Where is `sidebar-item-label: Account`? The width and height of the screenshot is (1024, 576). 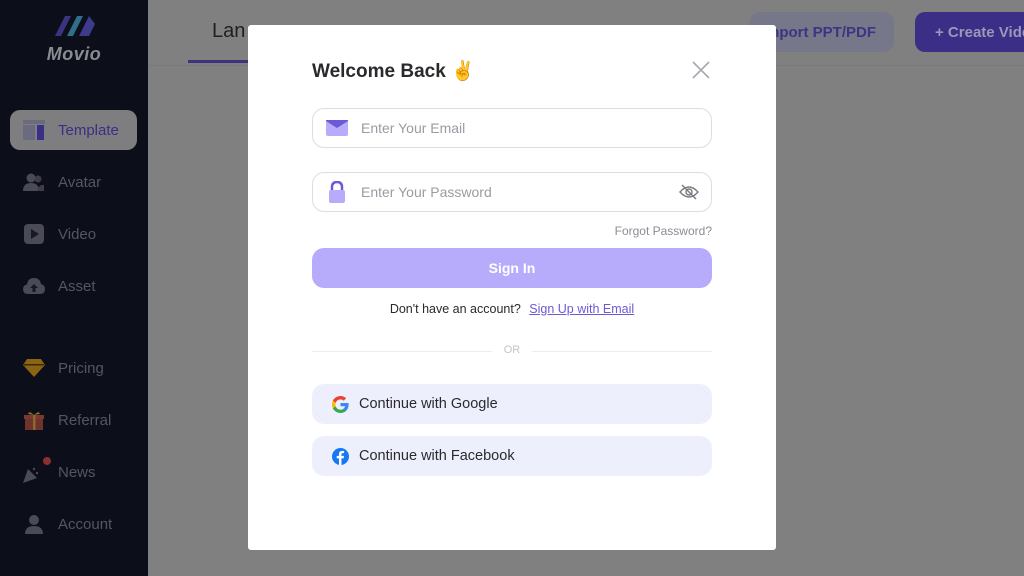 sidebar-item-label: Account is located at coordinates (85, 524).